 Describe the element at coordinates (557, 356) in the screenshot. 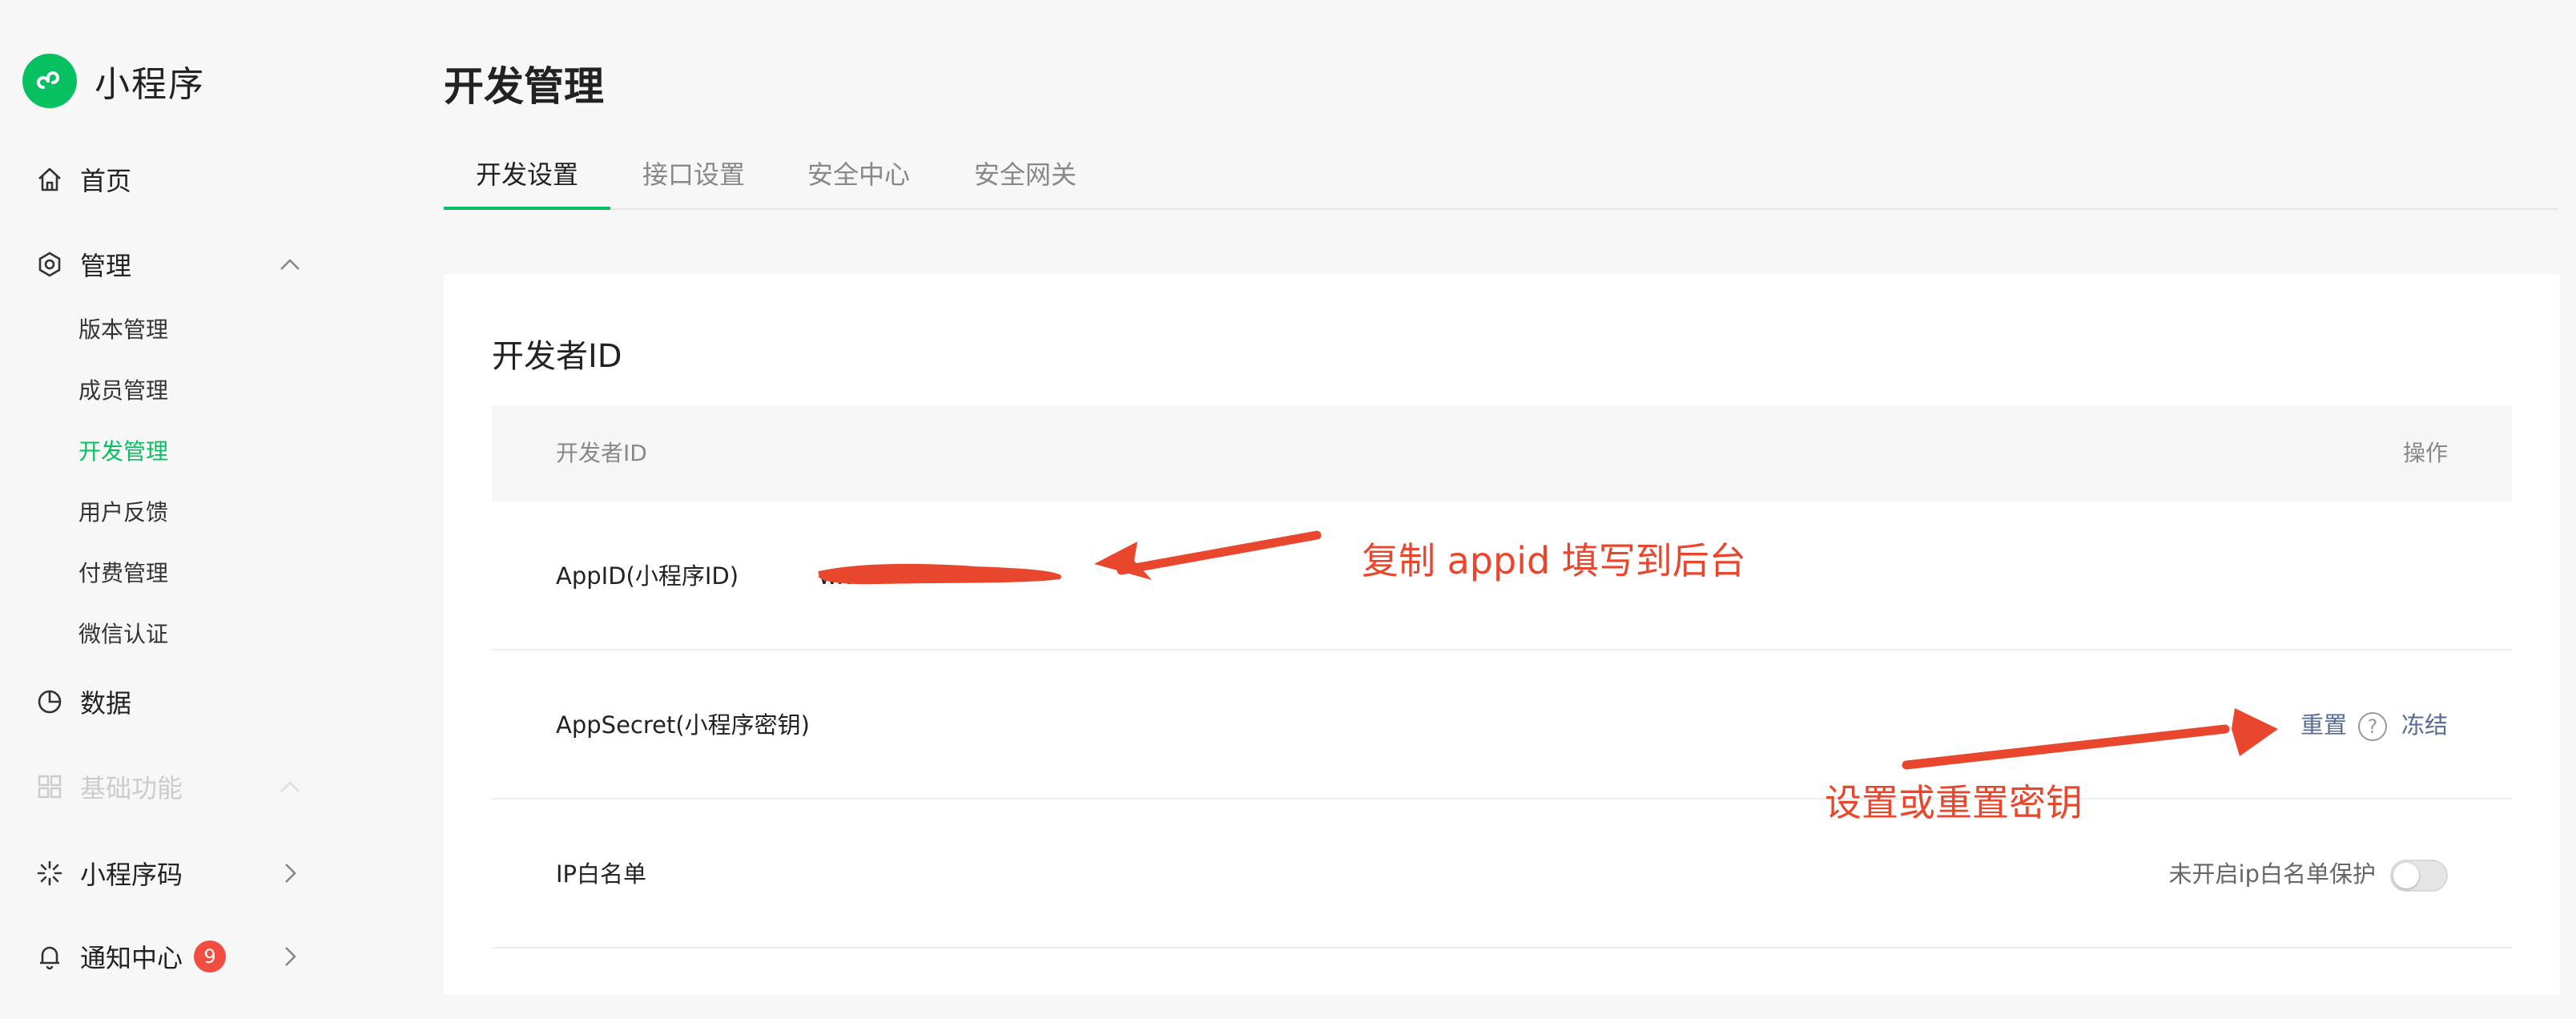

I see `section-title: 开发者ID` at that location.